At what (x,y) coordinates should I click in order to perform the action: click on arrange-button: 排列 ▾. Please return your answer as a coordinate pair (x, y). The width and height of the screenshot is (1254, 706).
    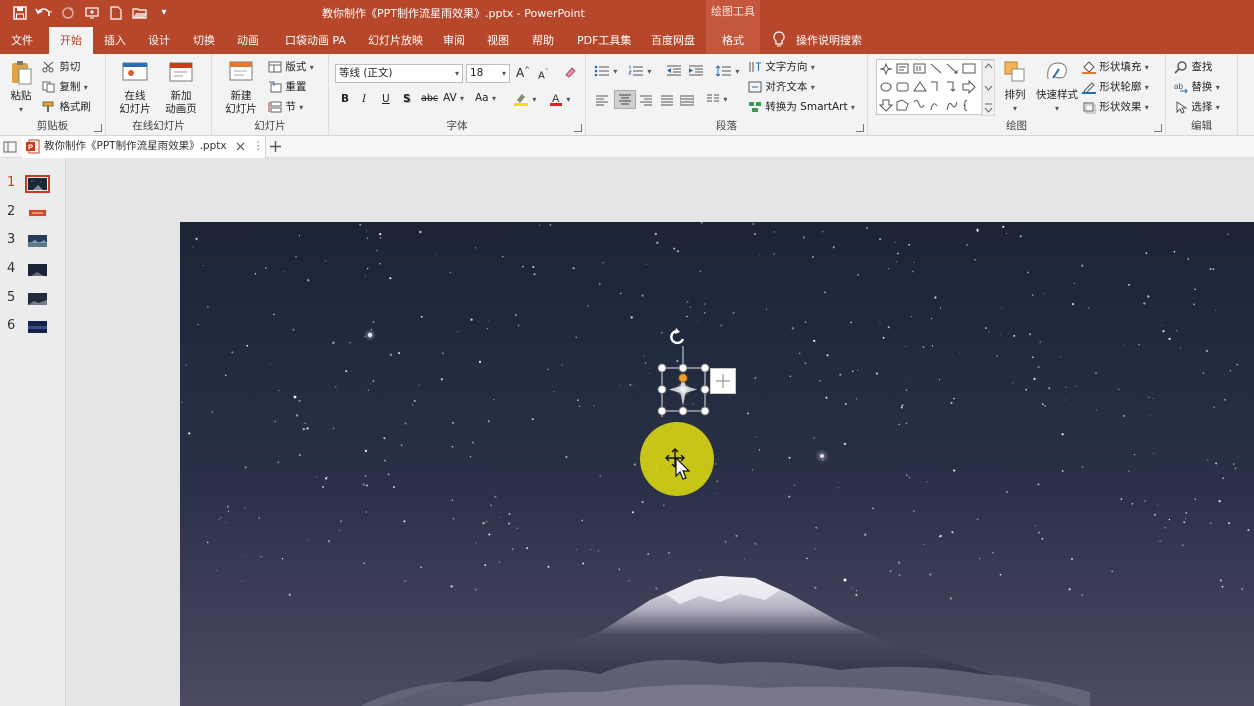
    Looking at the image, I should click on (1015, 87).